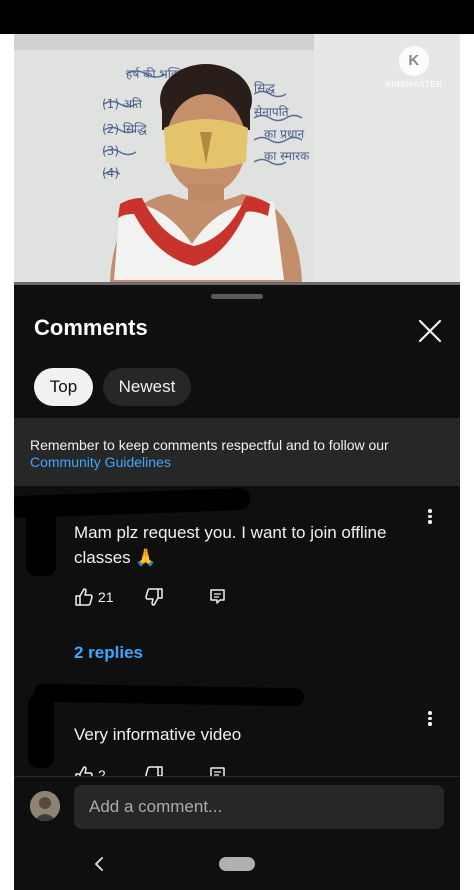  Describe the element at coordinates (174, 770) in the screenshot. I see `comment-actions: 2` at that location.